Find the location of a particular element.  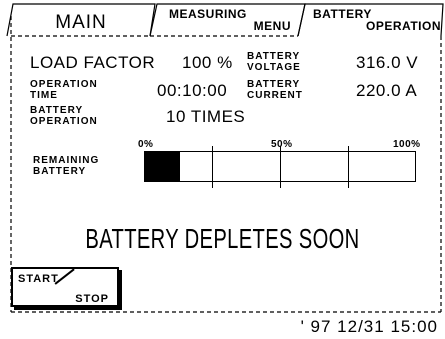

battery-operation-label: BATTERY OPERATION is located at coordinates (64, 116).